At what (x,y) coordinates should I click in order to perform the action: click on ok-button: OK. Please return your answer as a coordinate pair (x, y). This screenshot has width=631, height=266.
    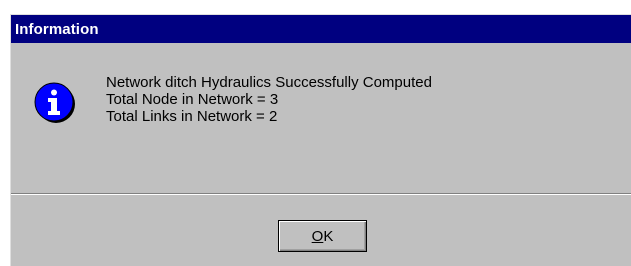
    Looking at the image, I should click on (322, 236).